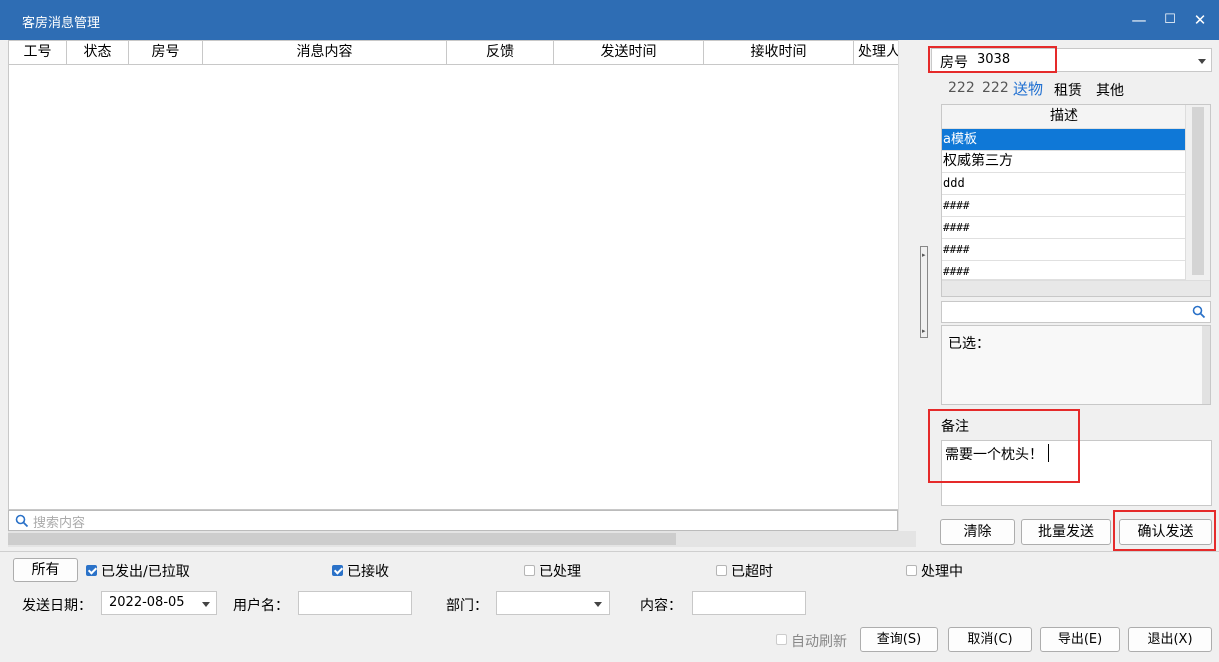 This screenshot has height=662, width=1219. I want to click on maximize-button: ☐, so click(1170, 20).